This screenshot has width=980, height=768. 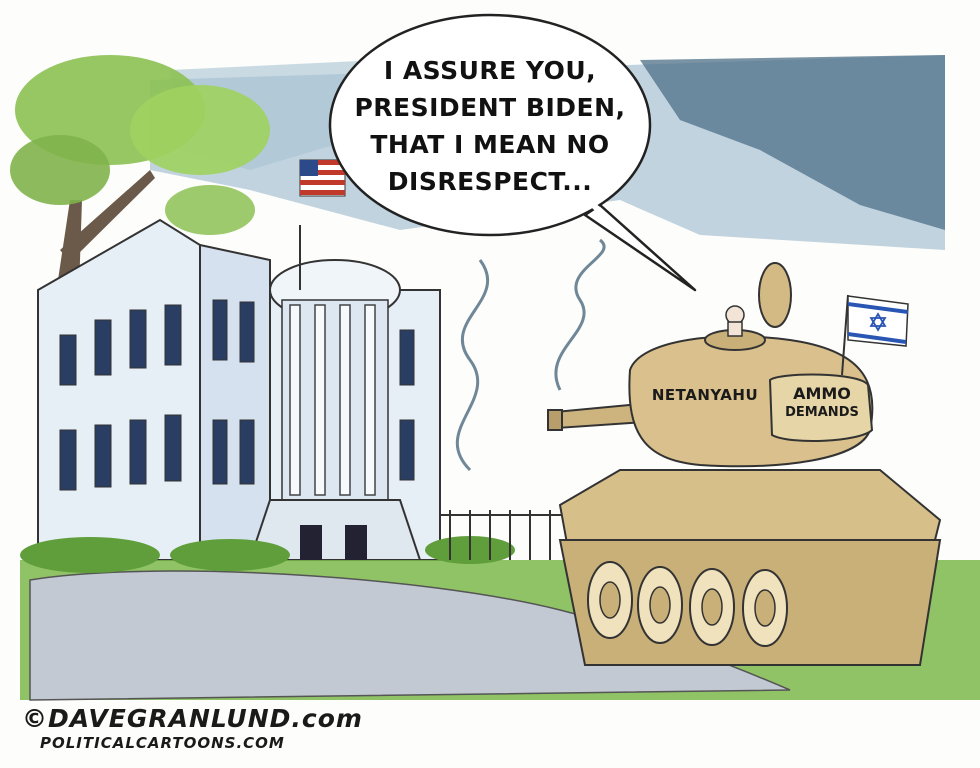 What do you see at coordinates (192, 718) in the screenshot?
I see `credit-site: ©DAVEGRANLUND.com` at bounding box center [192, 718].